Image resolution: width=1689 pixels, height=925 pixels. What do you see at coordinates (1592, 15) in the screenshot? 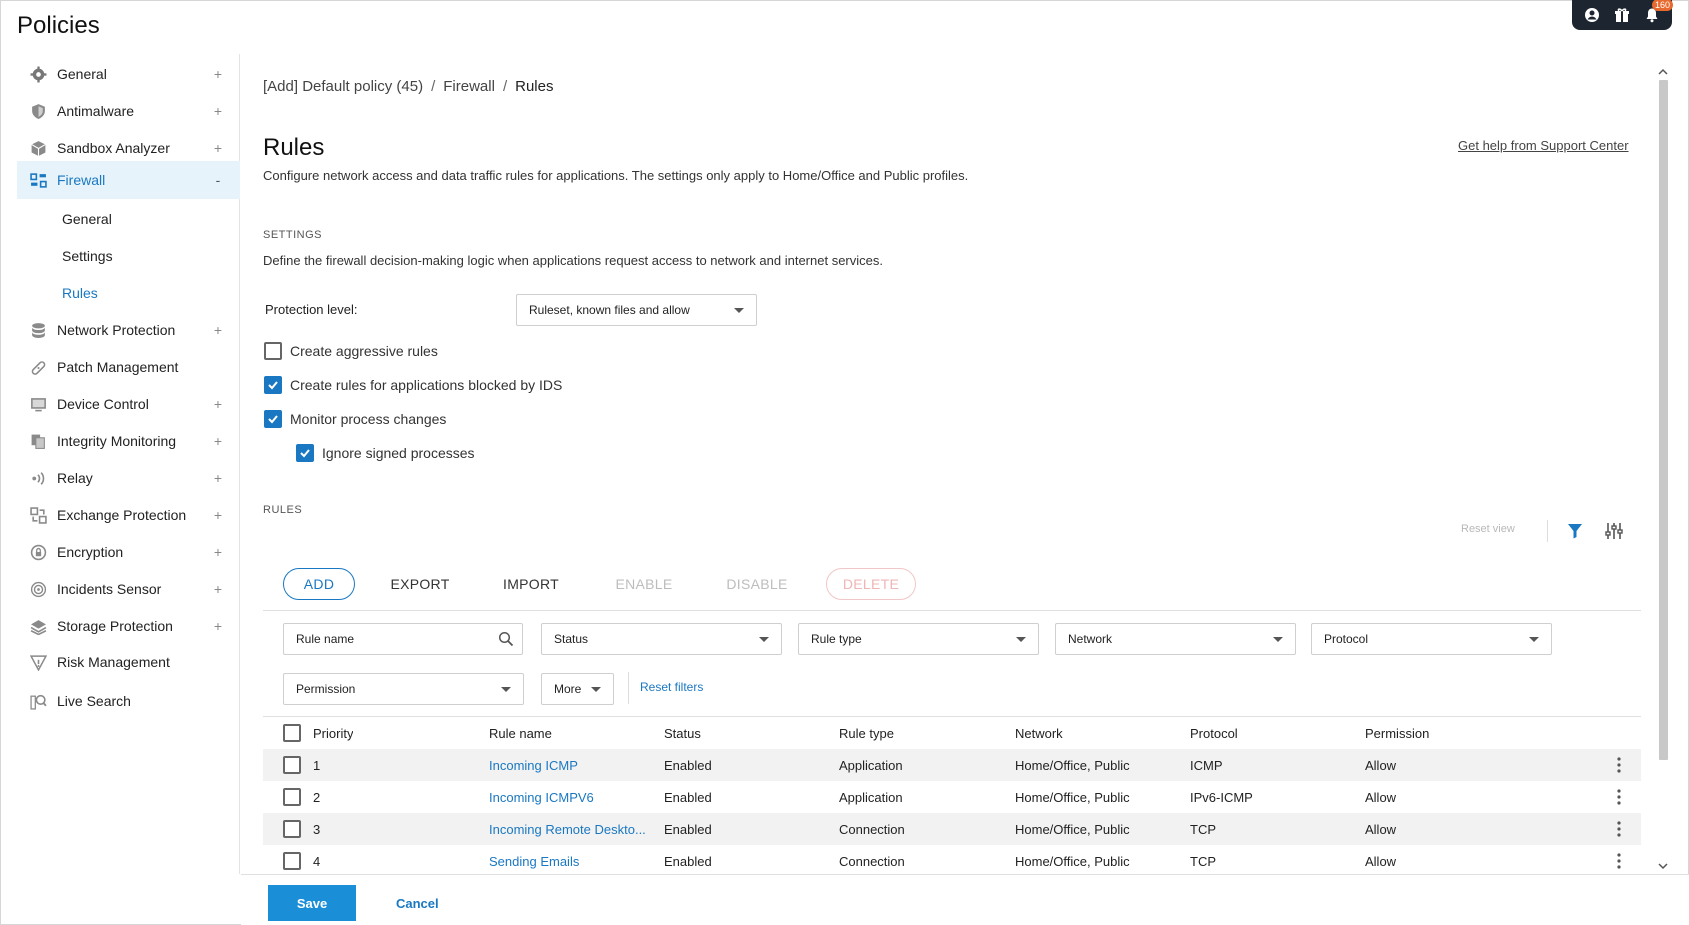
I see `user-account-icon` at bounding box center [1592, 15].